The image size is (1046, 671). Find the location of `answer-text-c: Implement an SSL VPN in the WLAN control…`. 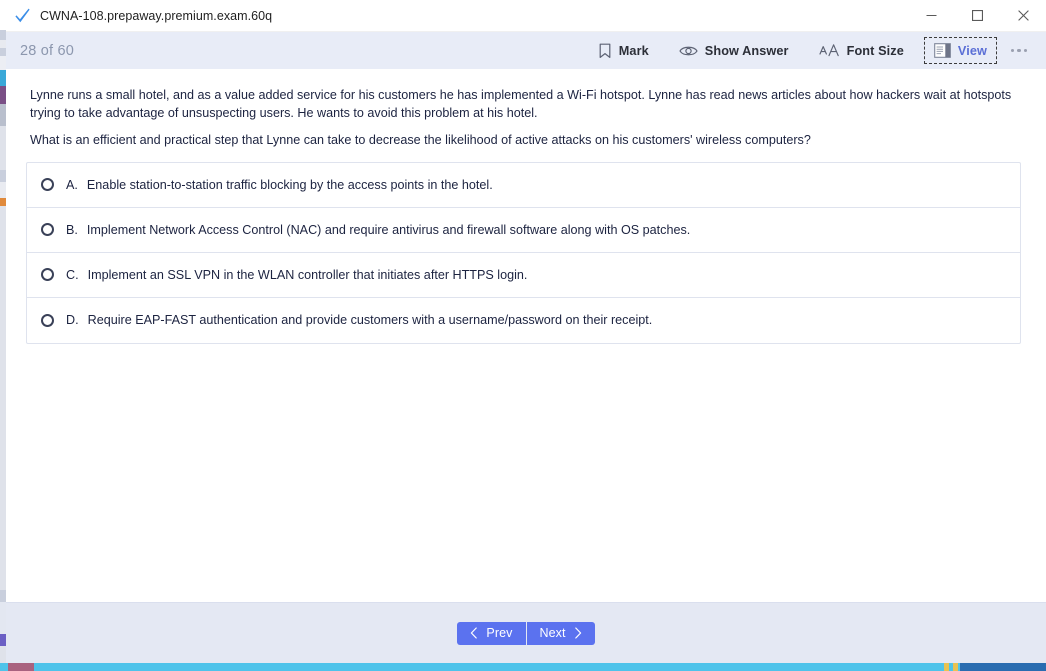

answer-text-c: Implement an SSL VPN in the WLAN control… is located at coordinates (307, 274).